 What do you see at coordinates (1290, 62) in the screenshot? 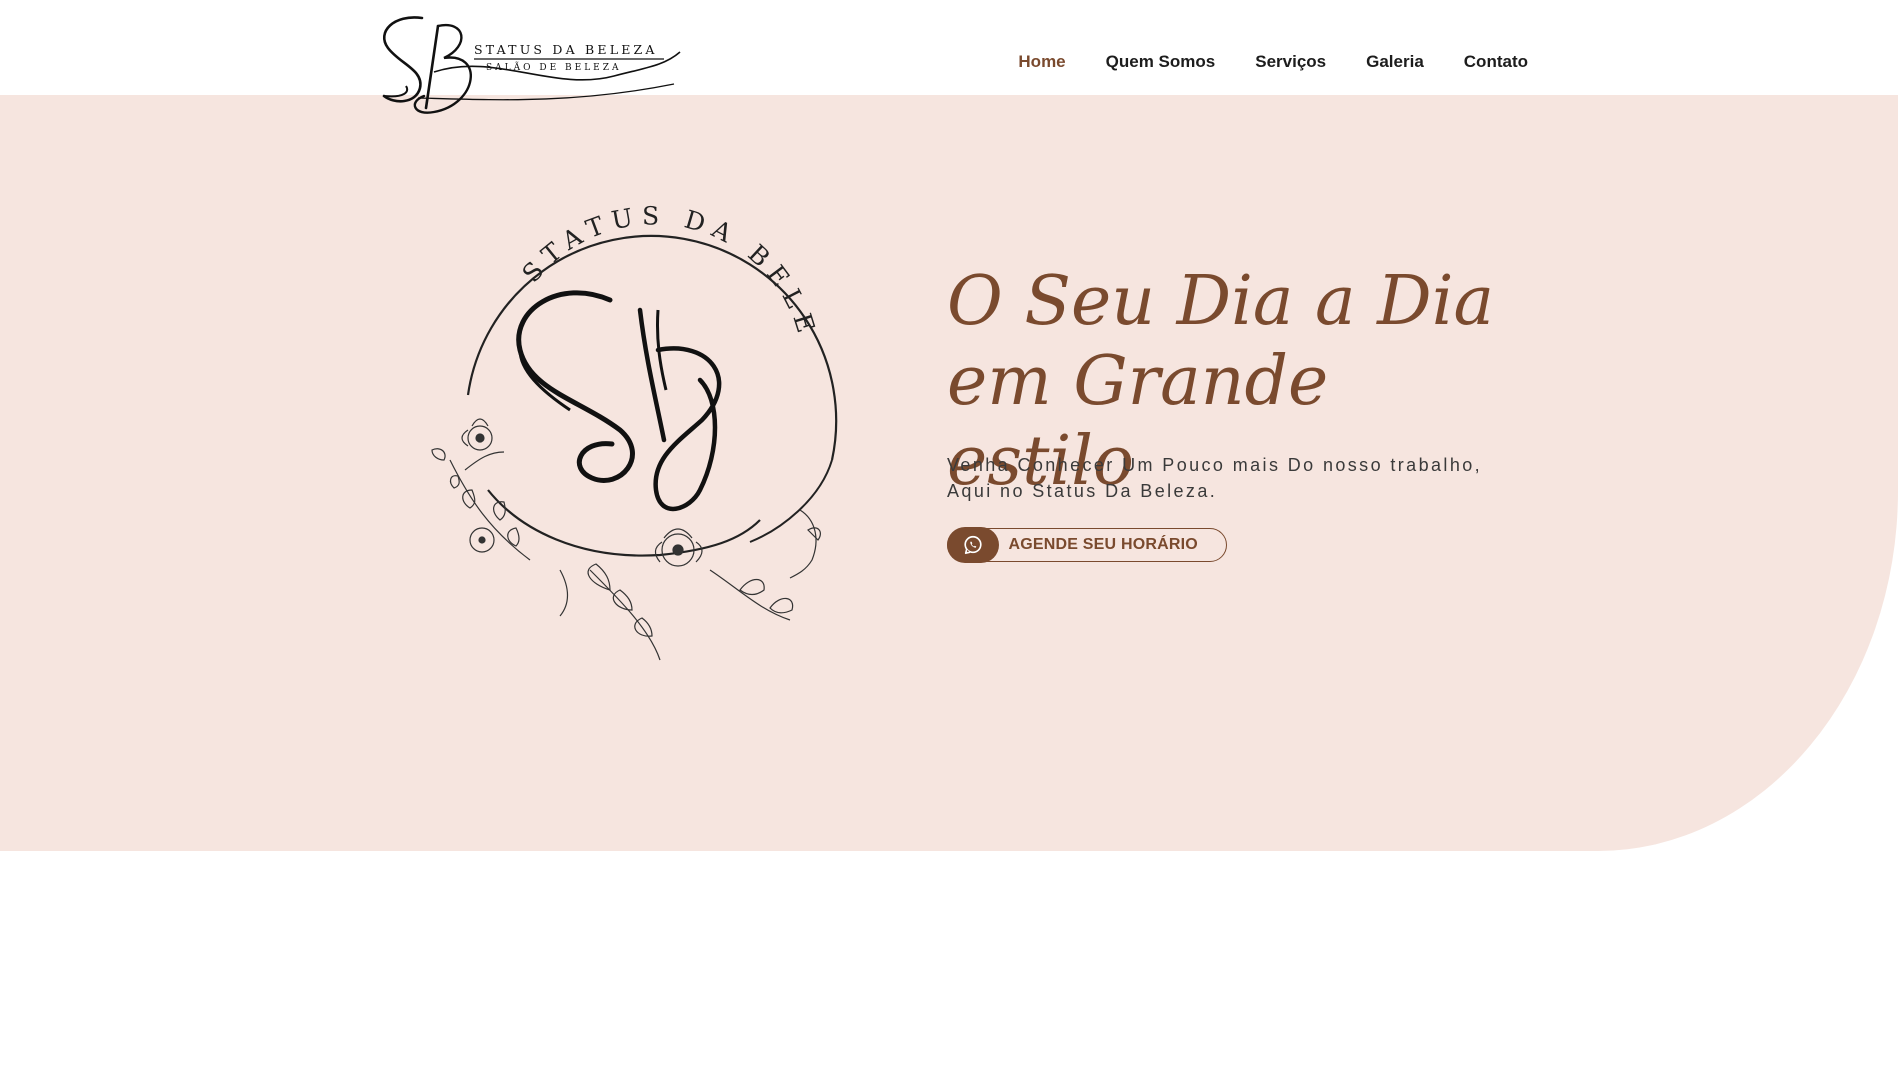
I see `nav-servicos: Serviços` at bounding box center [1290, 62].